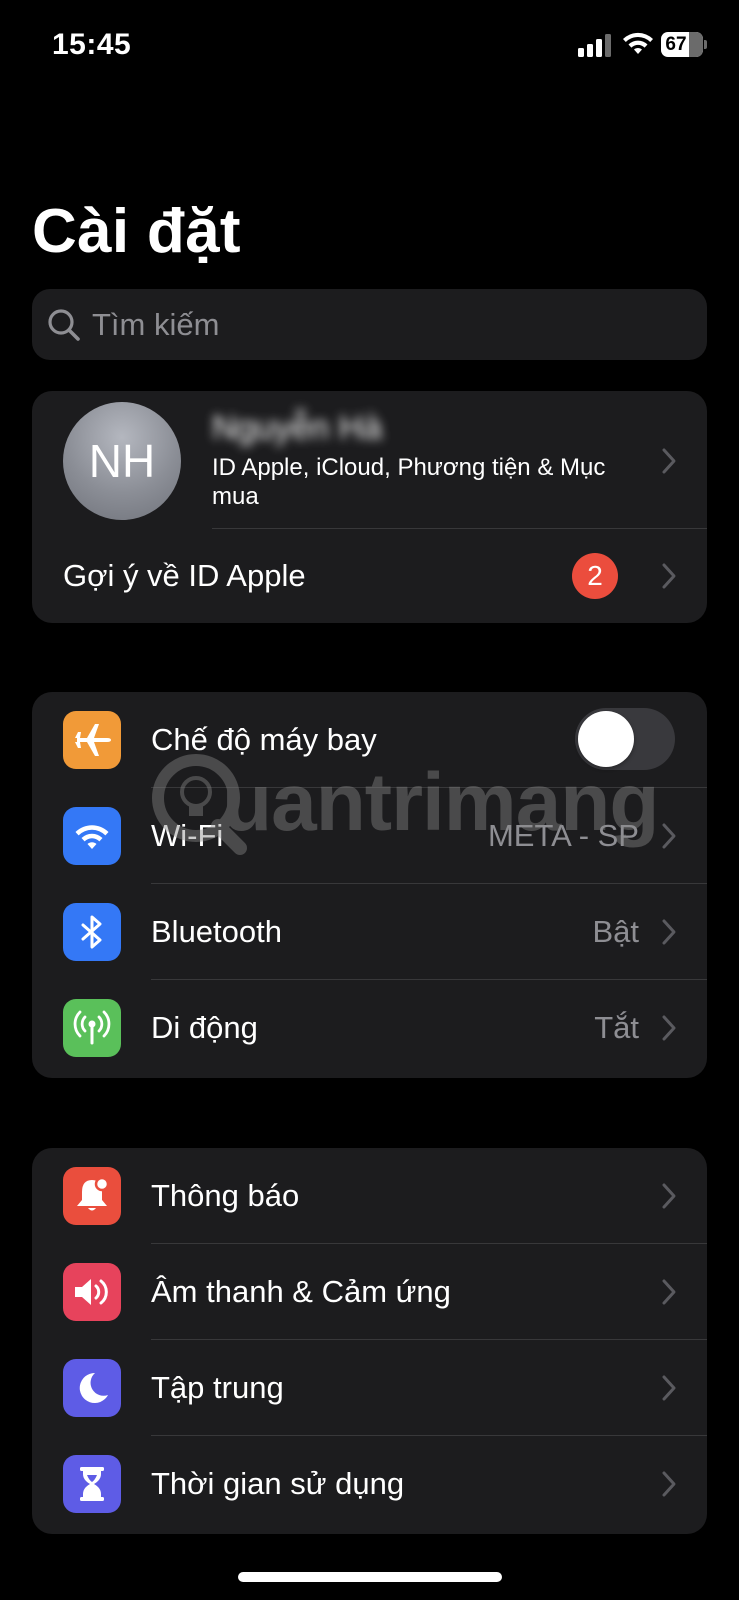 The width and height of the screenshot is (739, 1600). I want to click on battery-icon: 67, so click(684, 44).